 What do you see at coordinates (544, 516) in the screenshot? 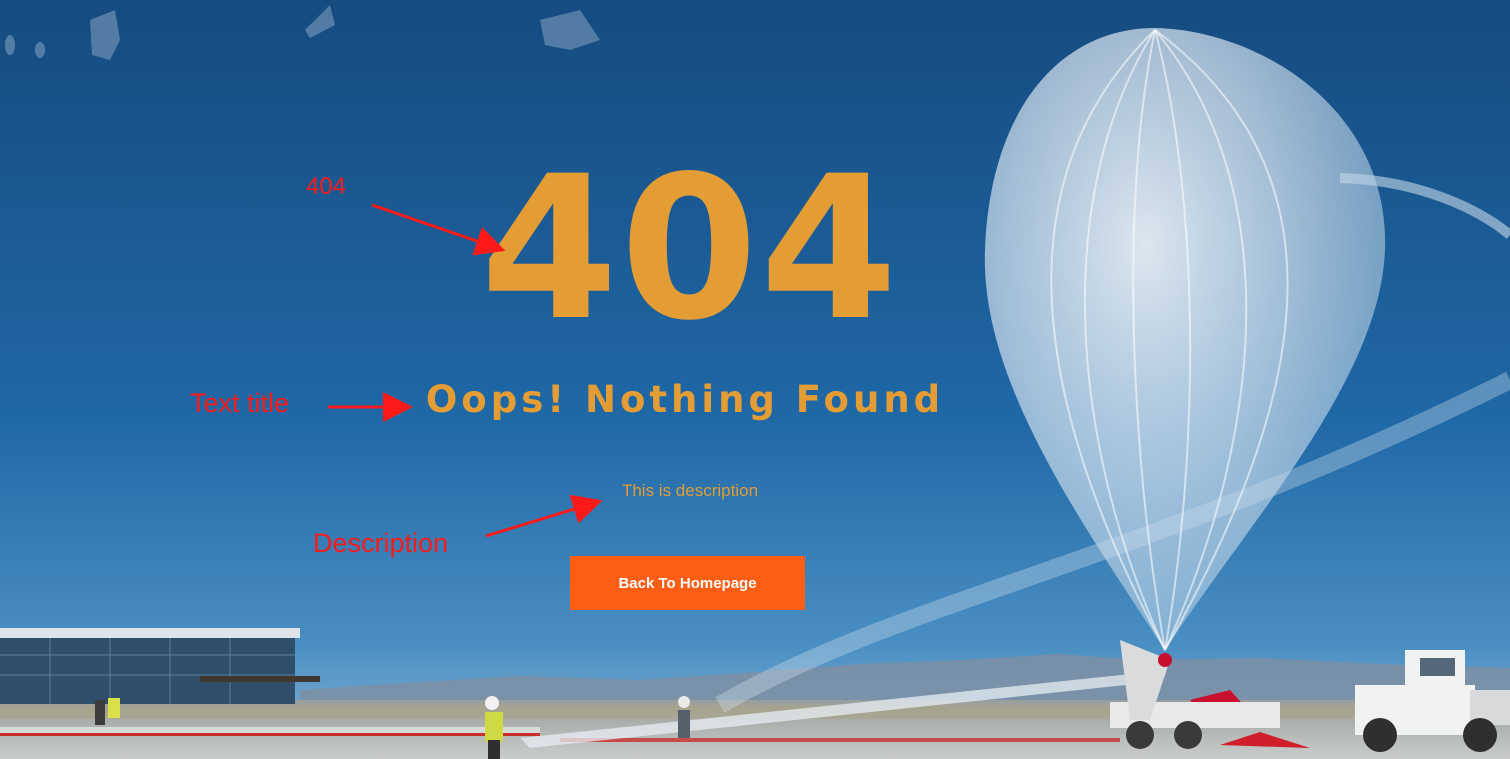
I see `arrow-to-description-icon` at bounding box center [544, 516].